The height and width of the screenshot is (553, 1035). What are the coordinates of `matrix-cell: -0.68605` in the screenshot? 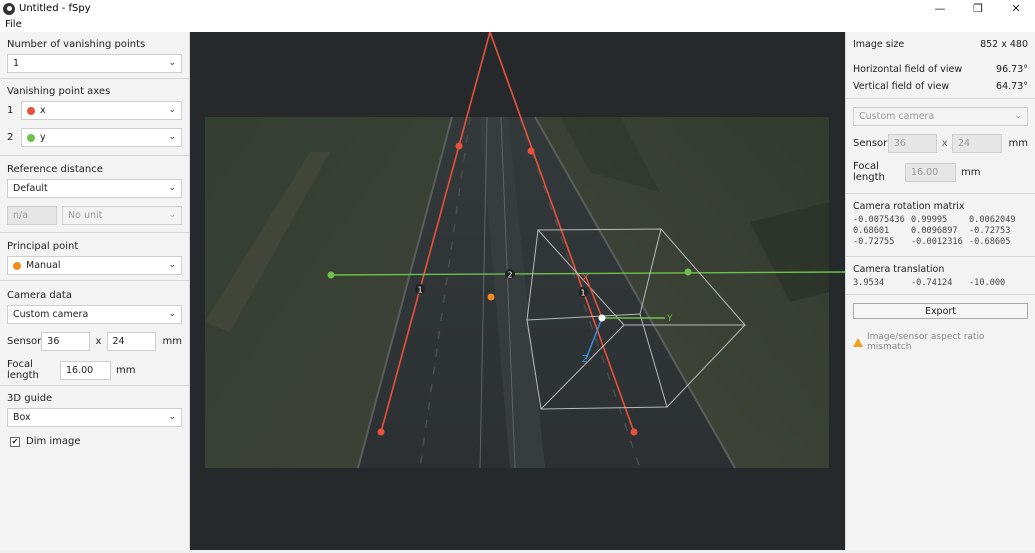 It's located at (990, 242).